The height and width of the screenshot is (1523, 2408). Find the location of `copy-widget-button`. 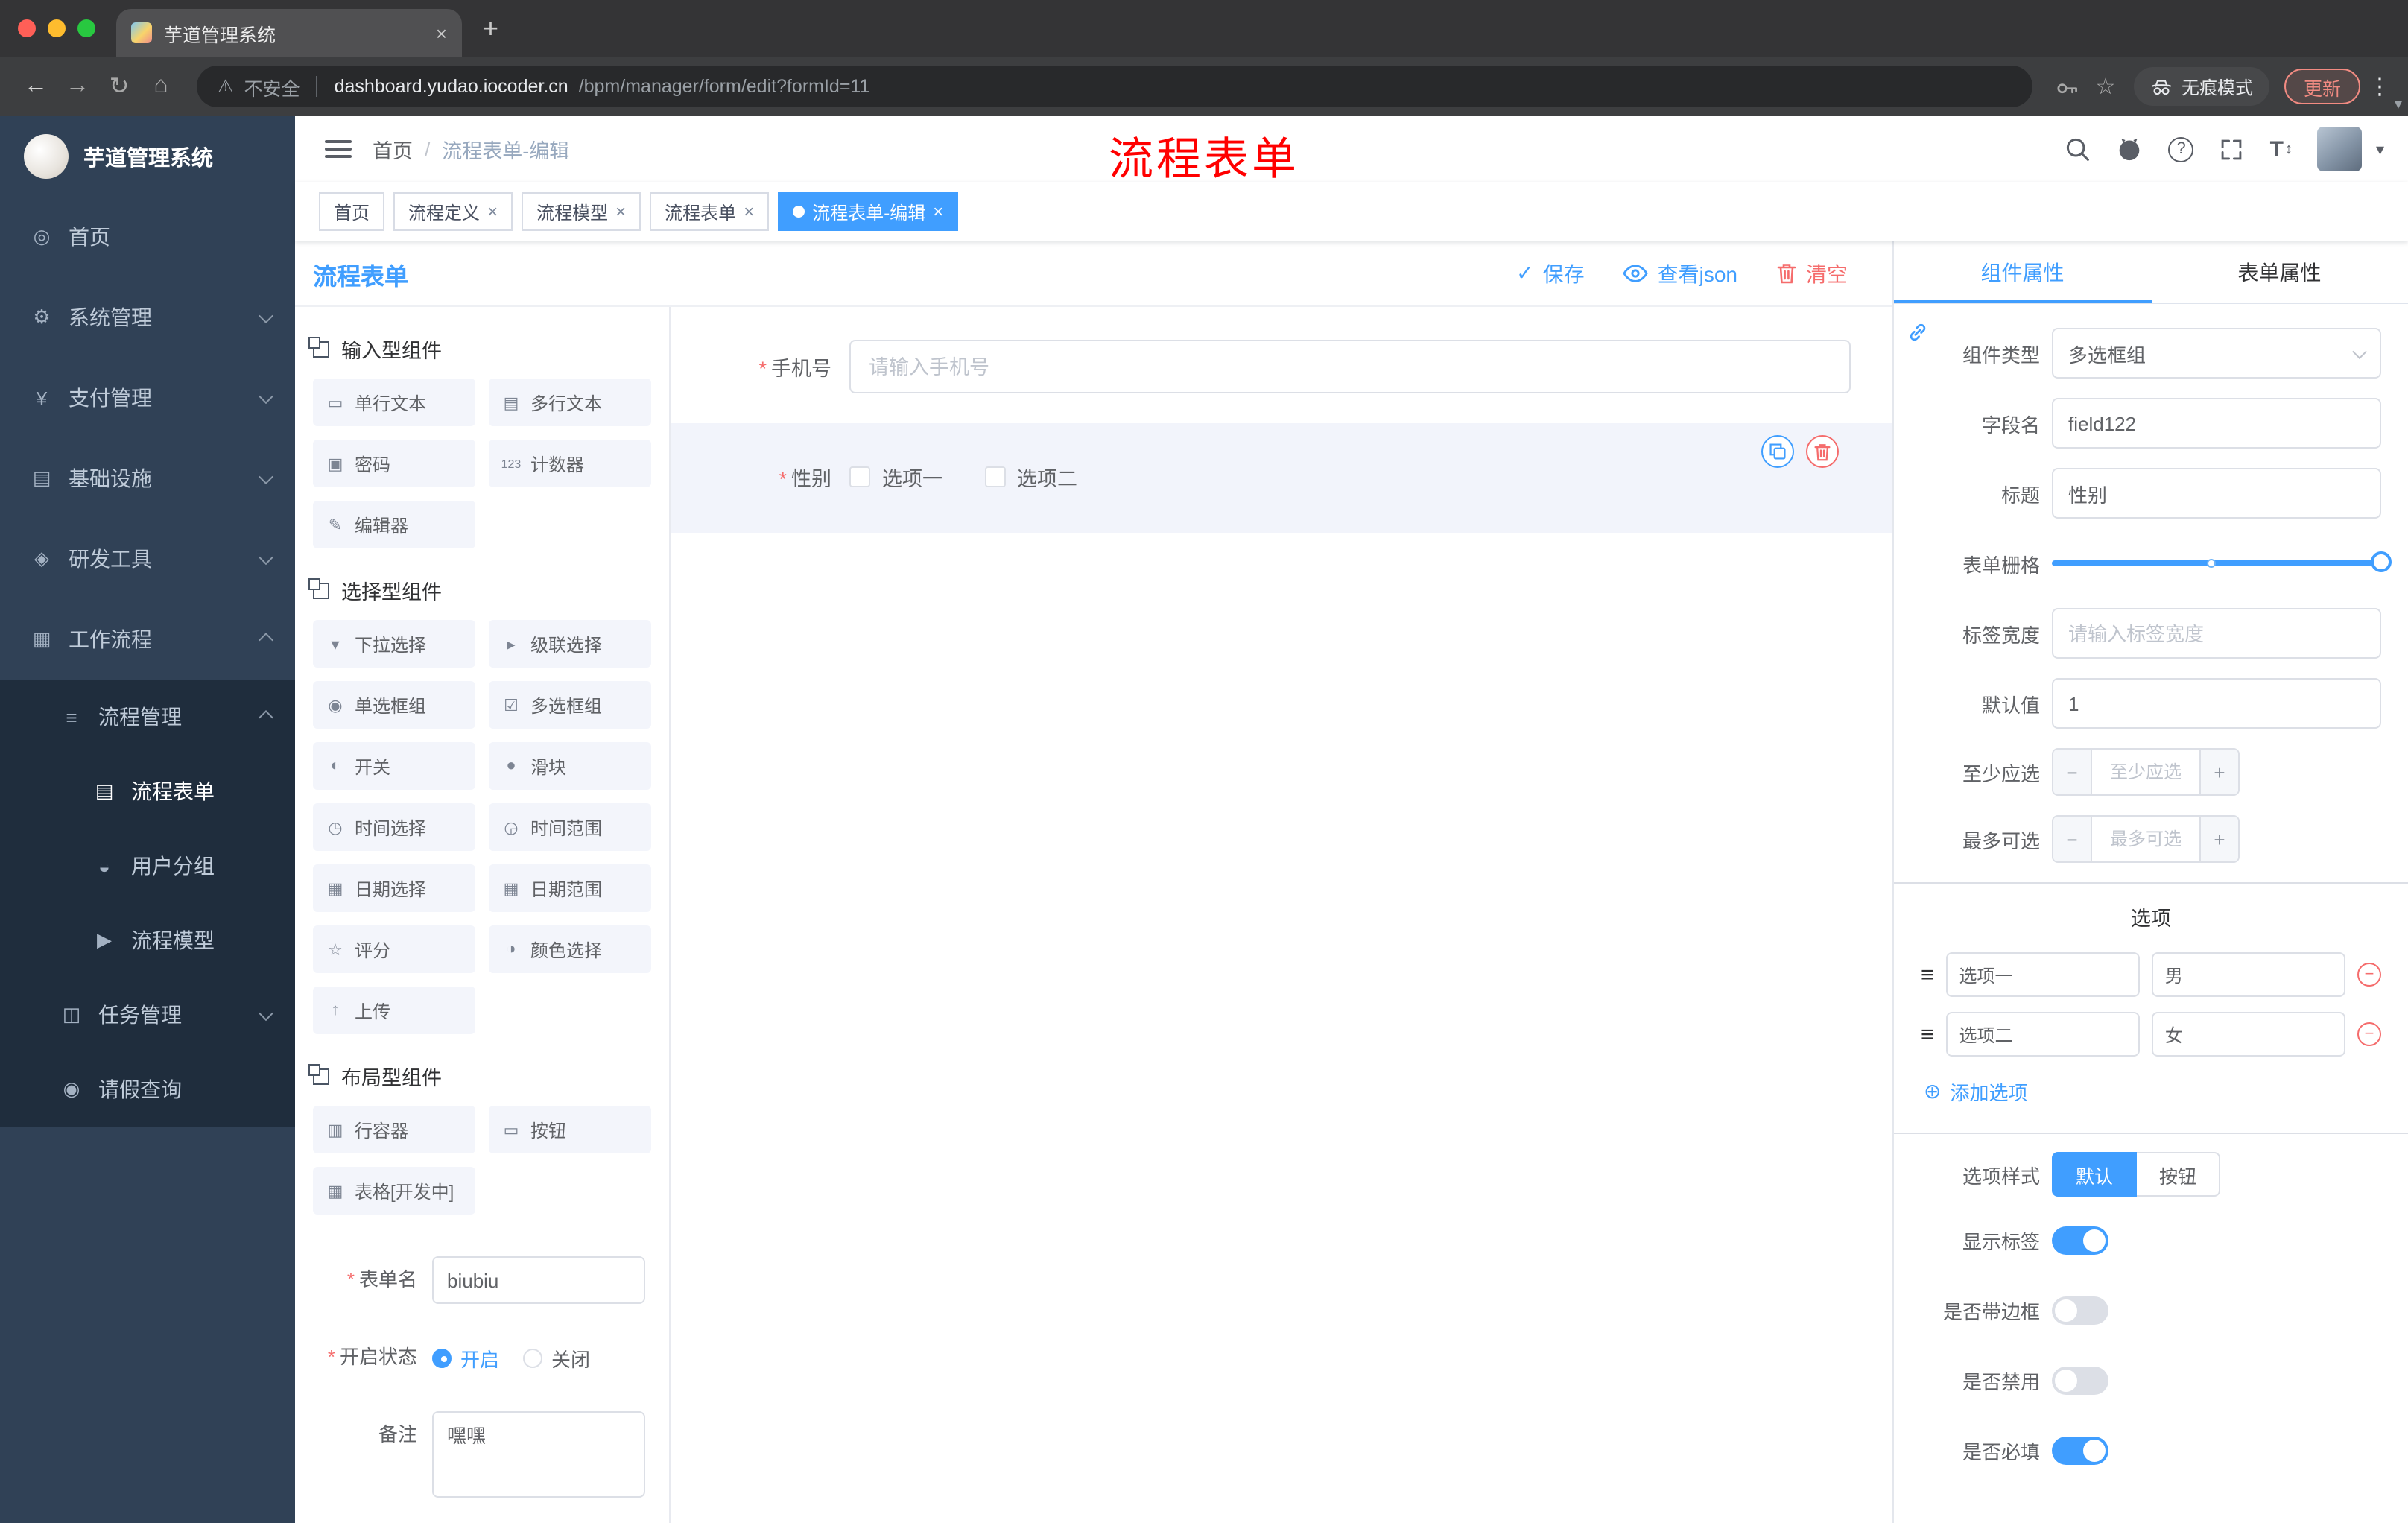

copy-widget-button is located at coordinates (1777, 451).